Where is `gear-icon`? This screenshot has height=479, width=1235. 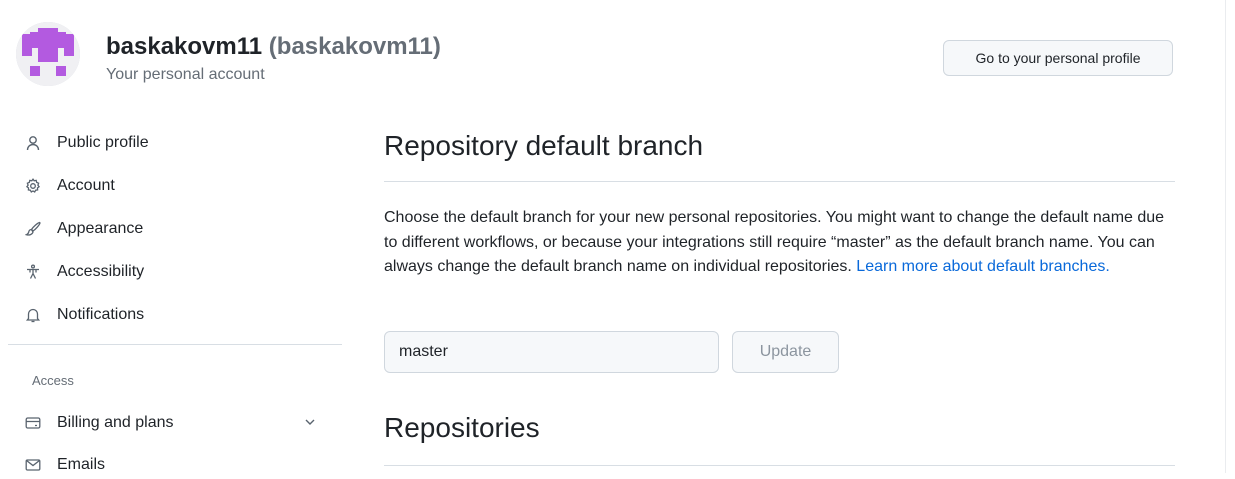
gear-icon is located at coordinates (33, 186).